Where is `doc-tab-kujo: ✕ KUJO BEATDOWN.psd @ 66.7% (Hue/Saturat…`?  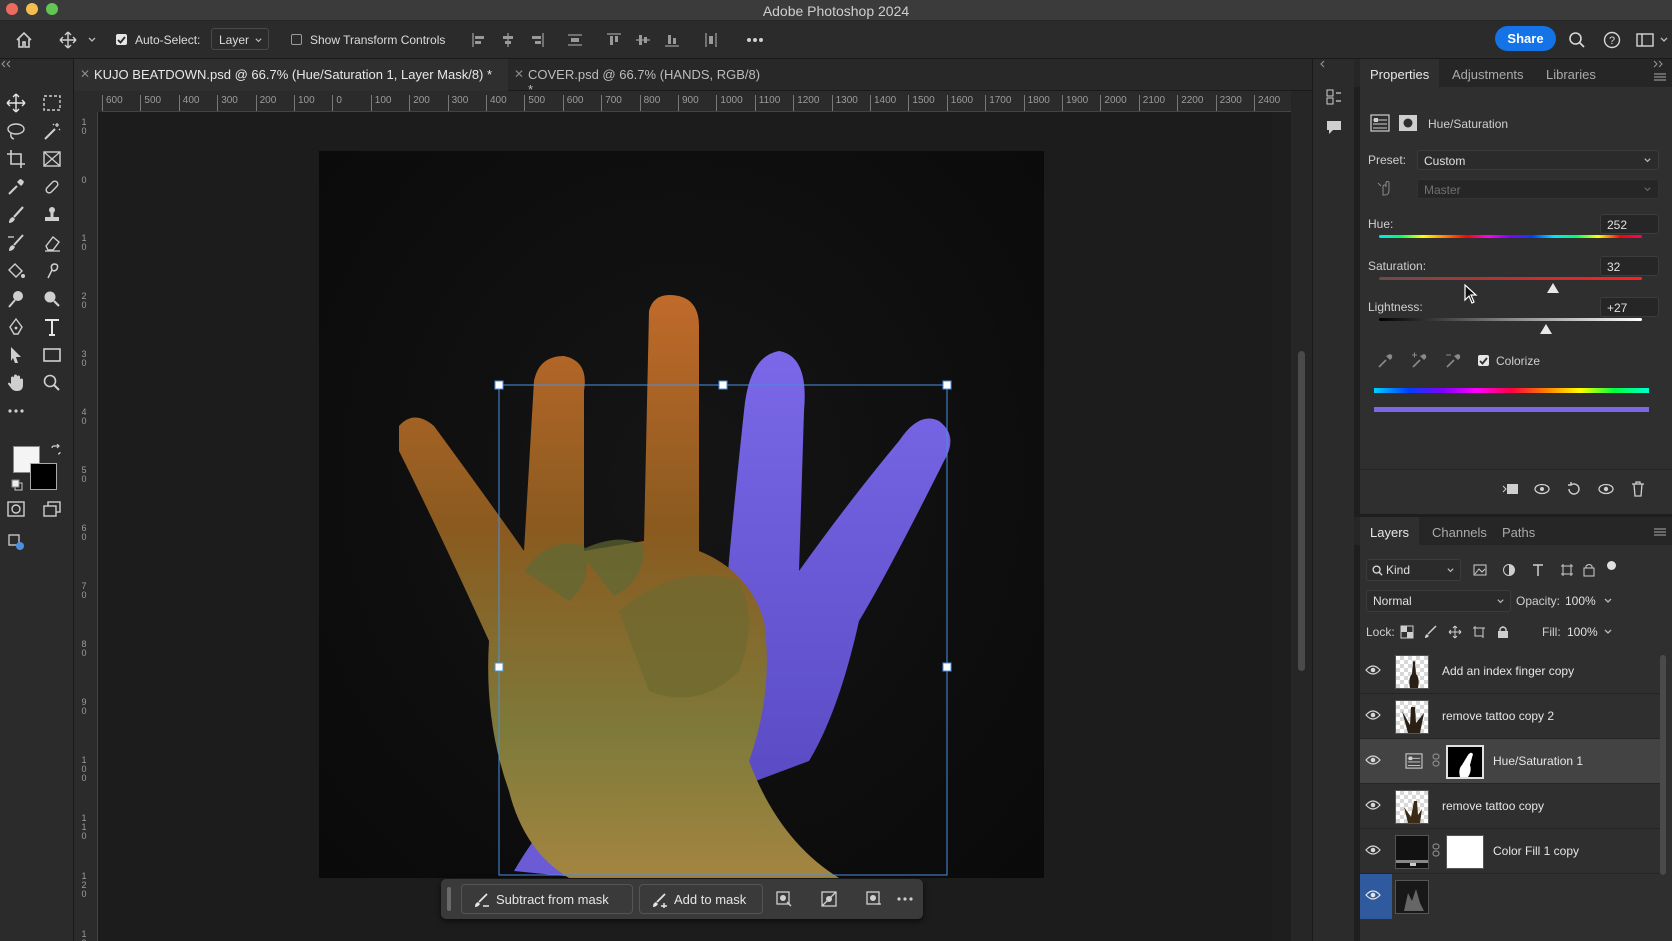 doc-tab-kujo: ✕ KUJO BEATDOWN.psd @ 66.7% (Hue/Saturat… is located at coordinates (291, 75).